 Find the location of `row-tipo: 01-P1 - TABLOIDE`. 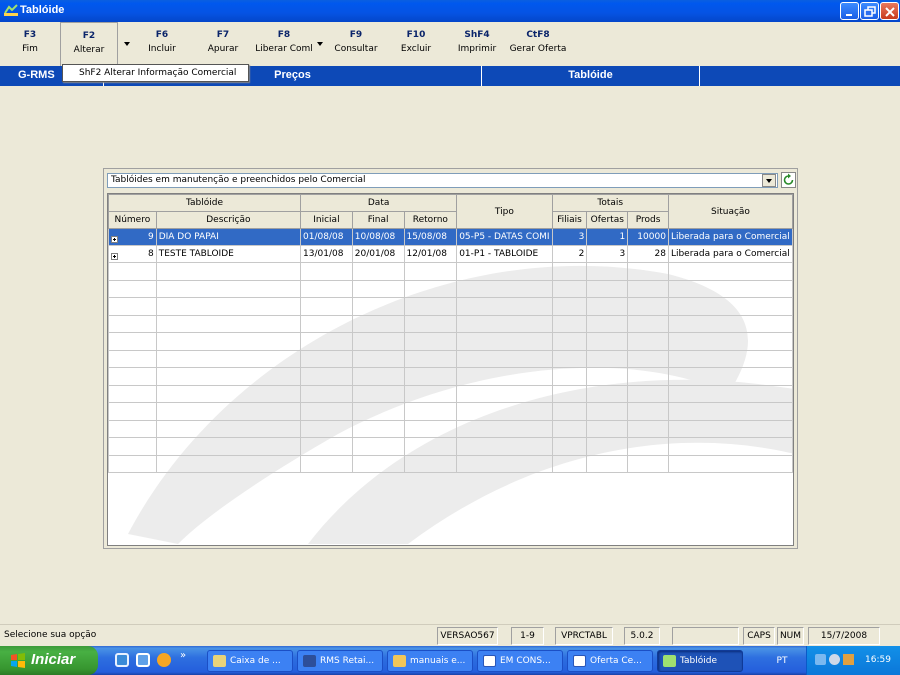

row-tipo: 01-P1 - TABLOIDE is located at coordinates (504, 254).